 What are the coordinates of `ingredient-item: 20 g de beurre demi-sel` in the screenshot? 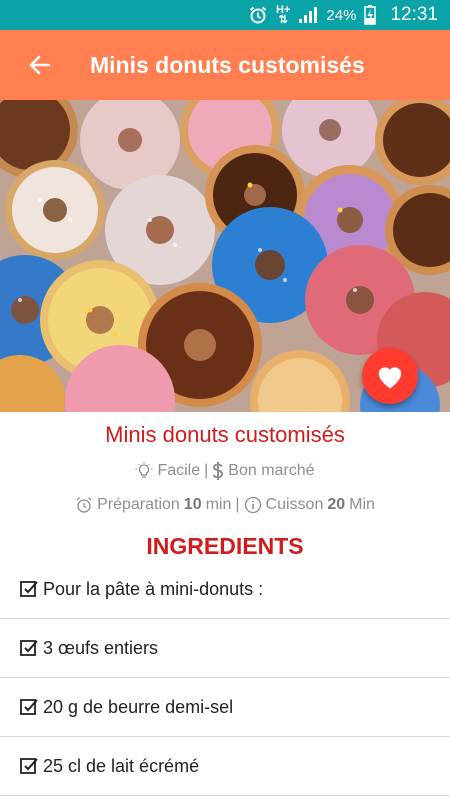 It's located at (225, 707).